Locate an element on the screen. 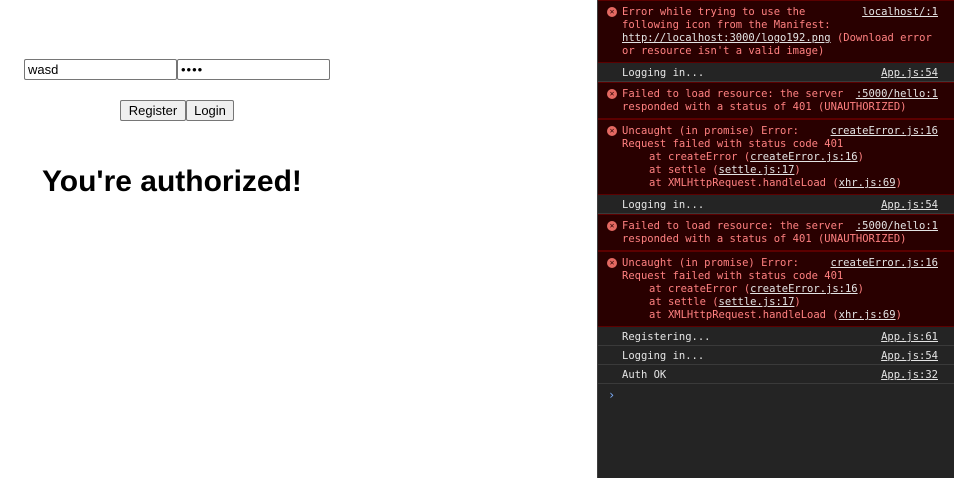 This screenshot has height=478, width=954. error-text: Error while trying to use the is located at coordinates (714, 12).